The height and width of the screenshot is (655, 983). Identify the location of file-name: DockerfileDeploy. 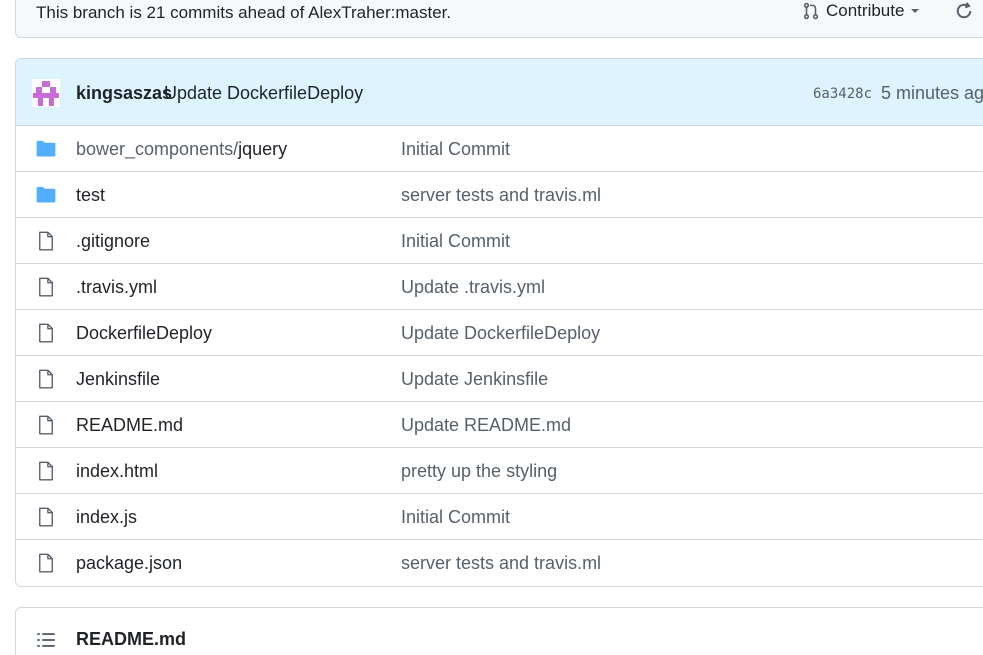
(144, 333).